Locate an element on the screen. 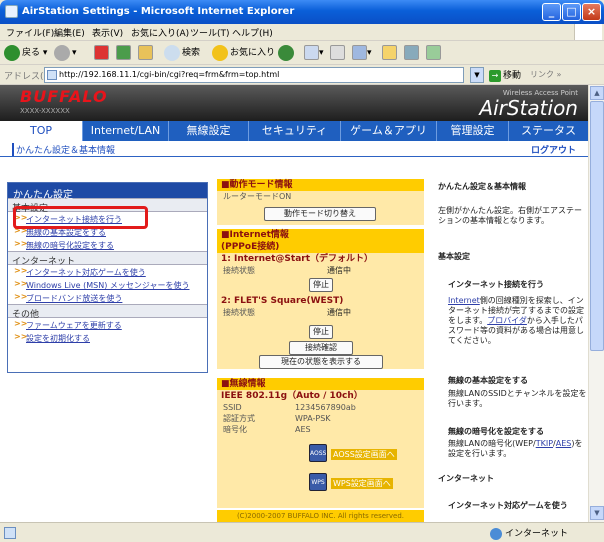 The width and height of the screenshot is (604, 542). go-button: → 移動 is located at coordinates (505, 75).